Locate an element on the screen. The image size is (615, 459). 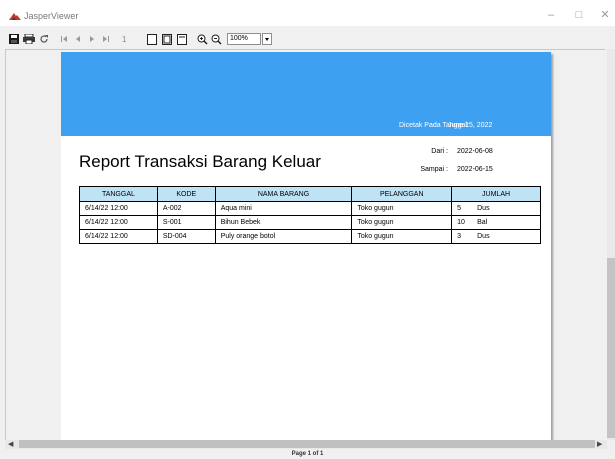
column-header-nama-barang: NAMA BARANG is located at coordinates (283, 194).